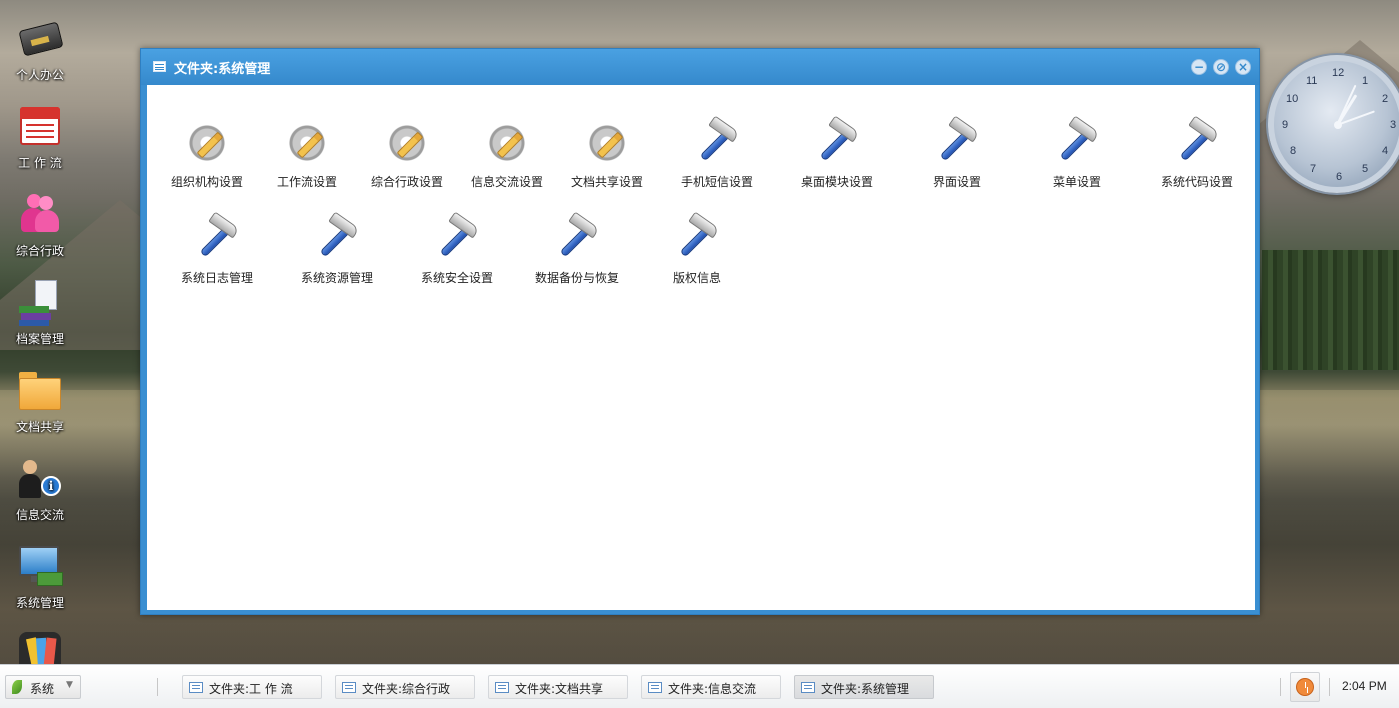 The height and width of the screenshot is (708, 1399). I want to click on desktop-icon-label: 工 作 流, so click(40, 163).